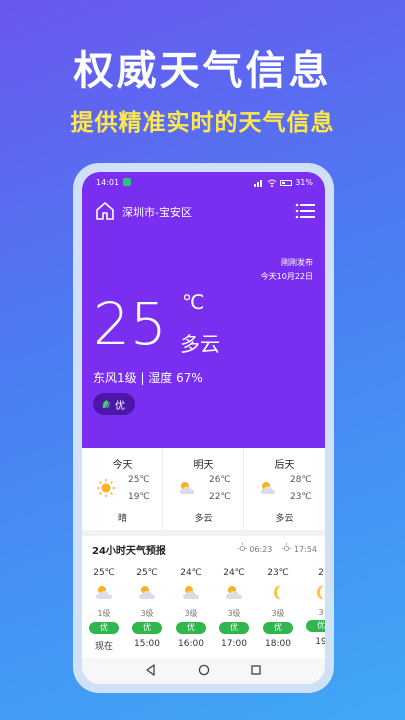 This screenshot has width=405, height=720. I want to click on hour-item: 25℃ 3级 优 15:00, so click(147, 605).